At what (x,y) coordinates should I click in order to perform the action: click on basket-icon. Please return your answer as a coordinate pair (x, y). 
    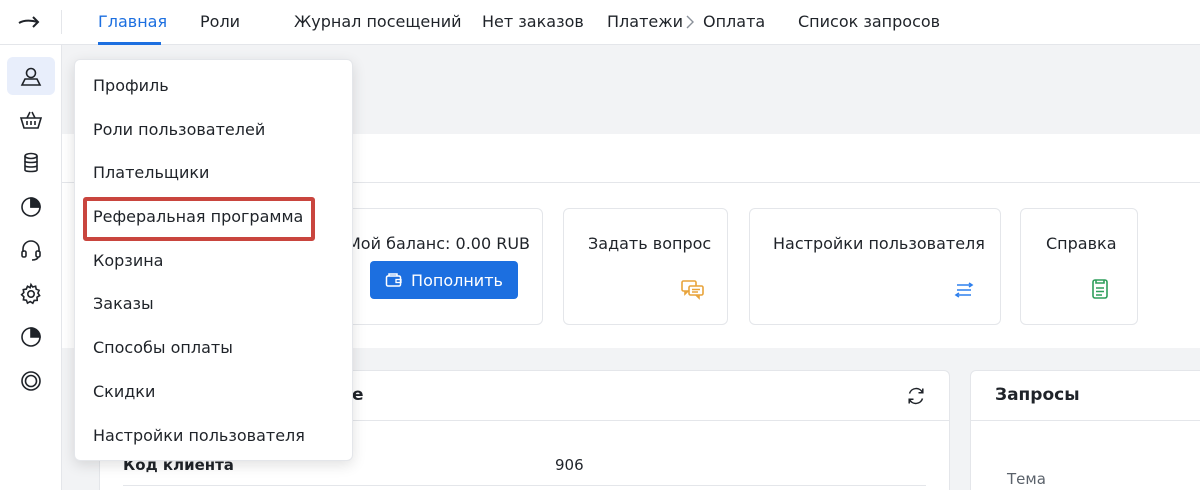
    Looking at the image, I should click on (31, 120).